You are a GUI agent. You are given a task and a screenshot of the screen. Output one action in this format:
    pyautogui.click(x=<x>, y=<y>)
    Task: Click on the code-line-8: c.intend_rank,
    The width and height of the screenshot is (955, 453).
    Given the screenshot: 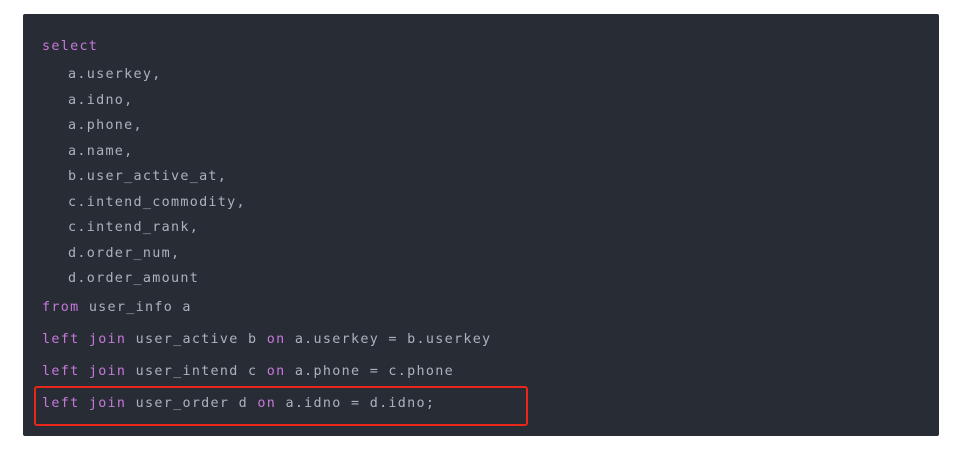 What is the action you would take?
    pyautogui.click(x=120, y=228)
    